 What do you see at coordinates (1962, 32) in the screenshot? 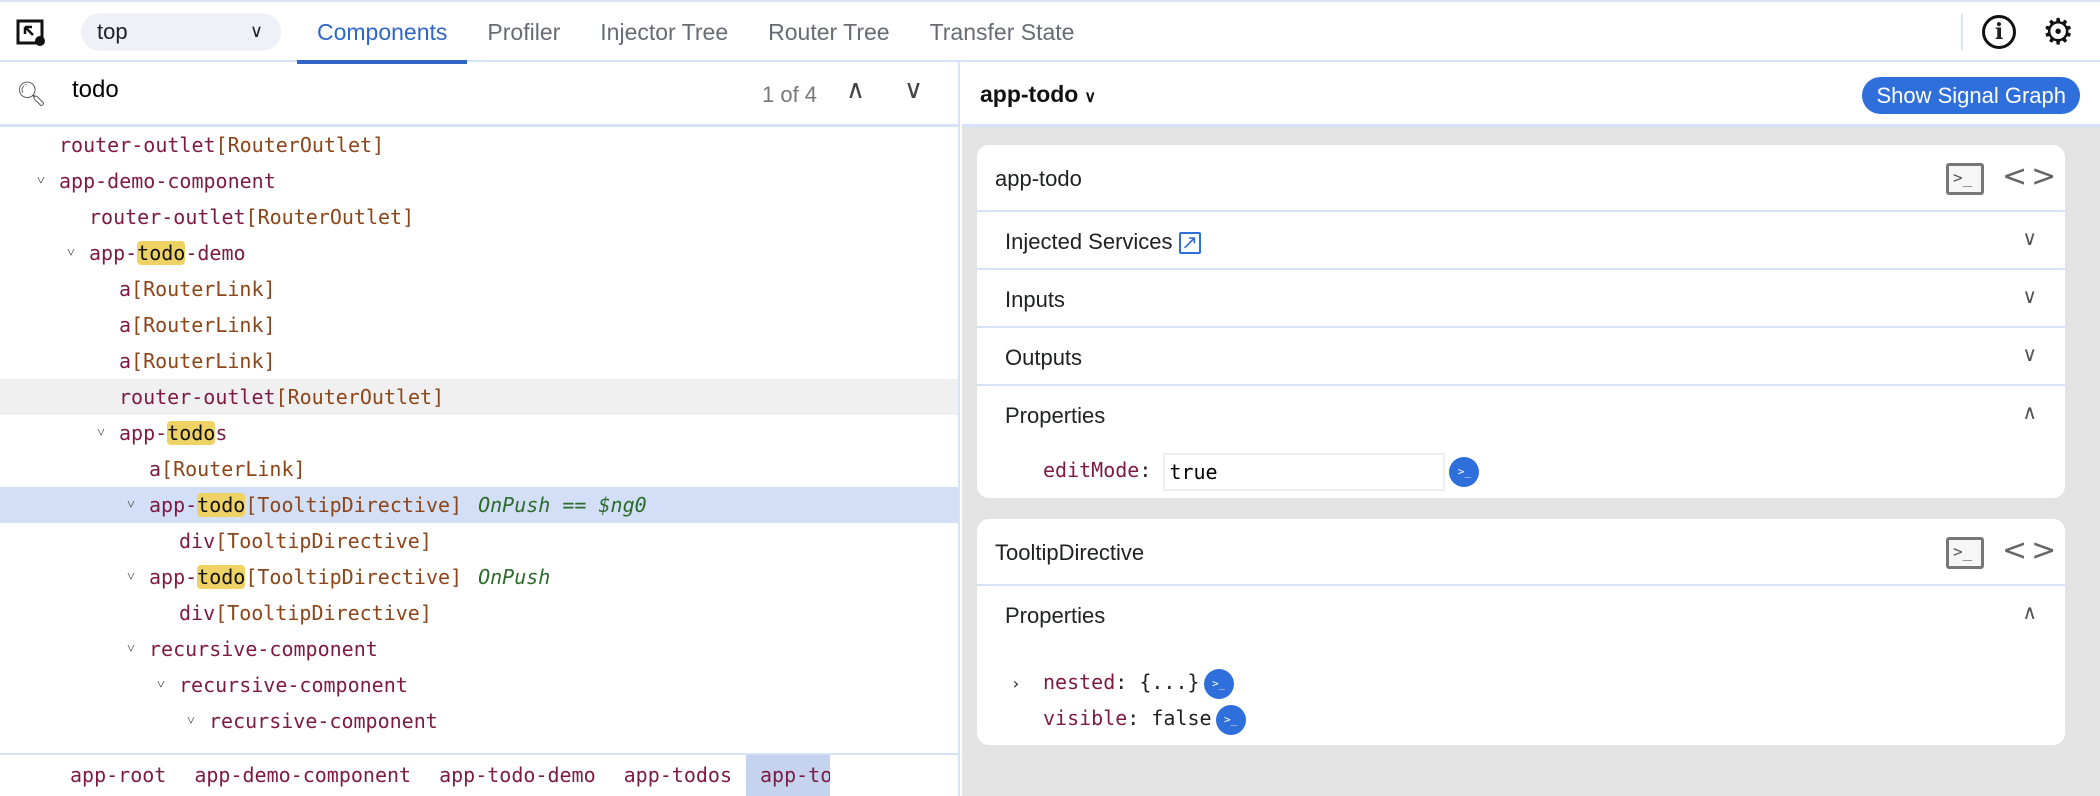
I see `divider` at bounding box center [1962, 32].